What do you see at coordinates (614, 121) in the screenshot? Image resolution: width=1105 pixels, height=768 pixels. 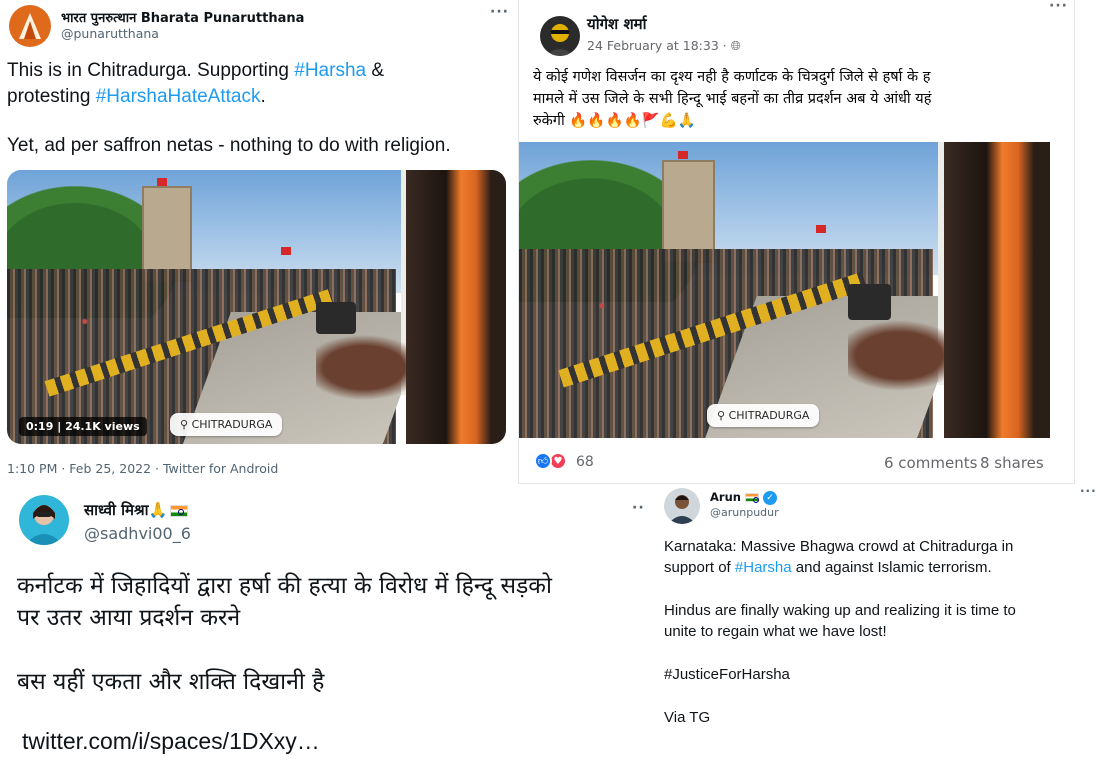 I see `post-line-3: रुकेगी 🔥🔥🔥🔥🚩💪🙏` at bounding box center [614, 121].